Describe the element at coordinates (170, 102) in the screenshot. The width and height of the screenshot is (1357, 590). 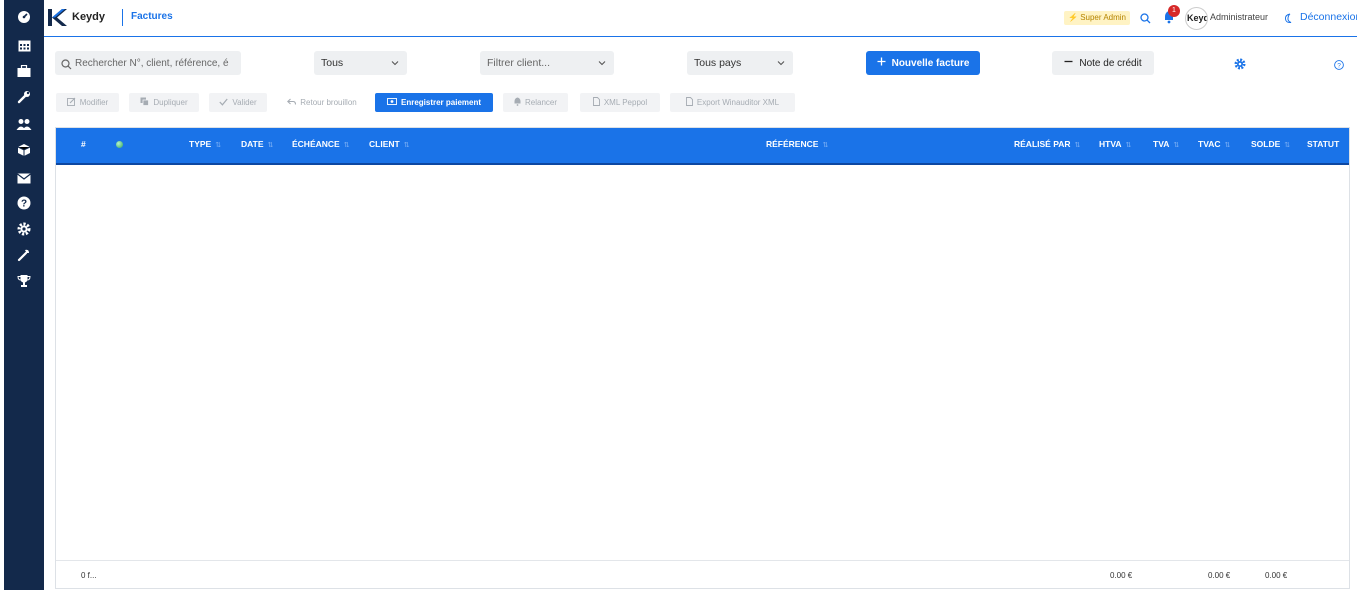
I see `duplicate-label: Dupliquer` at that location.